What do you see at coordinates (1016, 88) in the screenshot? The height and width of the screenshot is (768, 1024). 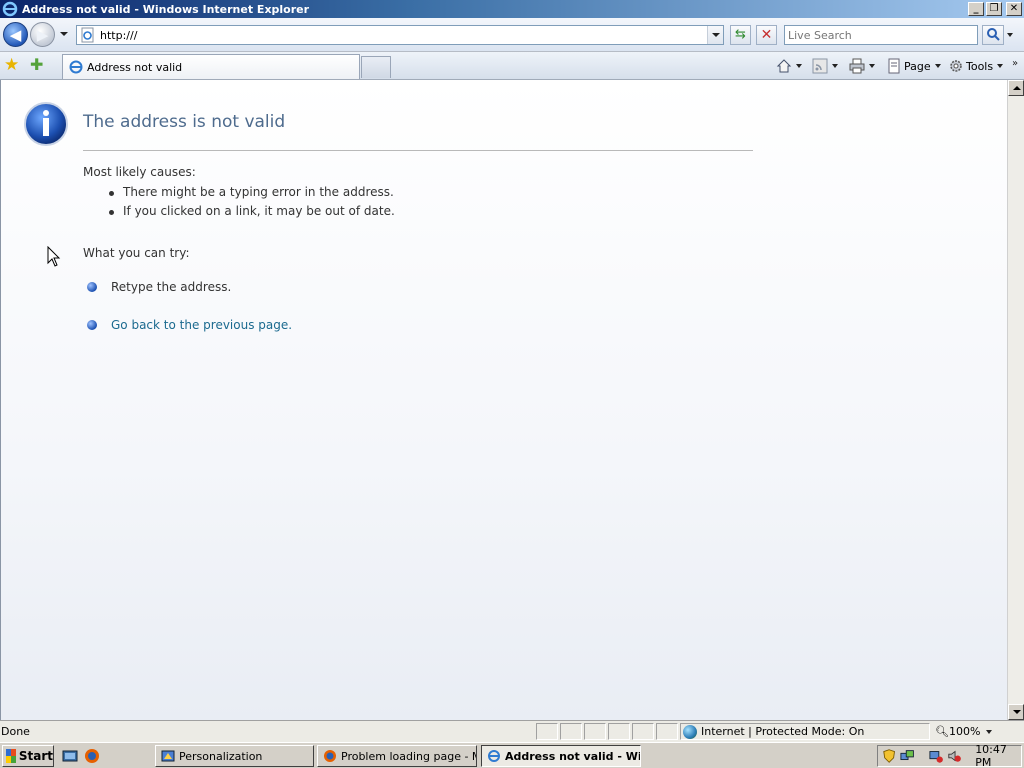 I see `scroll-up-button` at bounding box center [1016, 88].